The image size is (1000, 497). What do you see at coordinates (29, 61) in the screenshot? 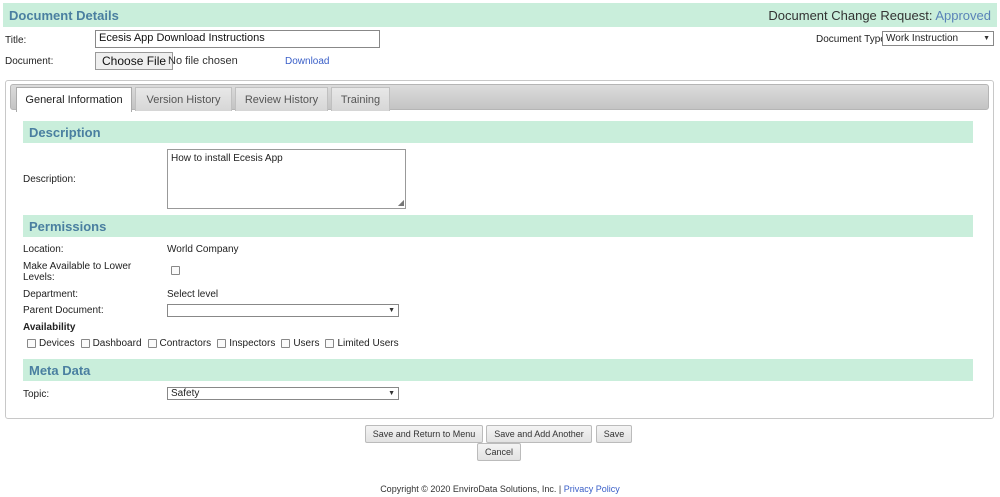
I see `document-label: Document:` at bounding box center [29, 61].